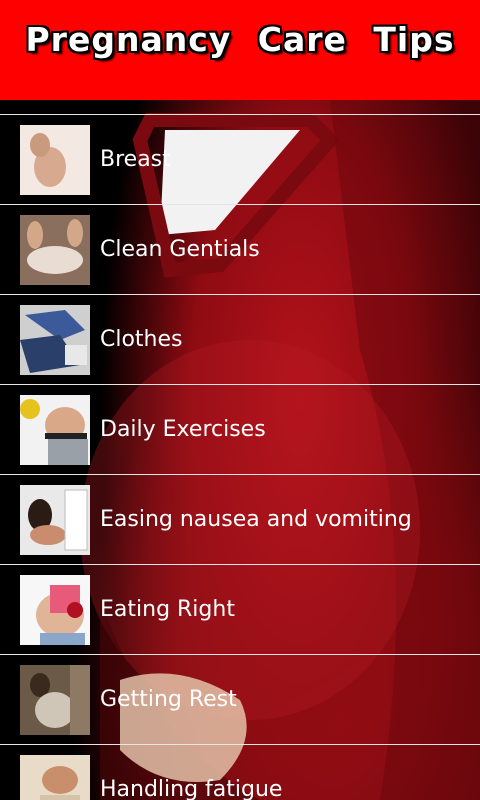 The height and width of the screenshot is (800, 480). What do you see at coordinates (240, 339) in the screenshot?
I see `topic-row-clothes: Clothes` at bounding box center [240, 339].